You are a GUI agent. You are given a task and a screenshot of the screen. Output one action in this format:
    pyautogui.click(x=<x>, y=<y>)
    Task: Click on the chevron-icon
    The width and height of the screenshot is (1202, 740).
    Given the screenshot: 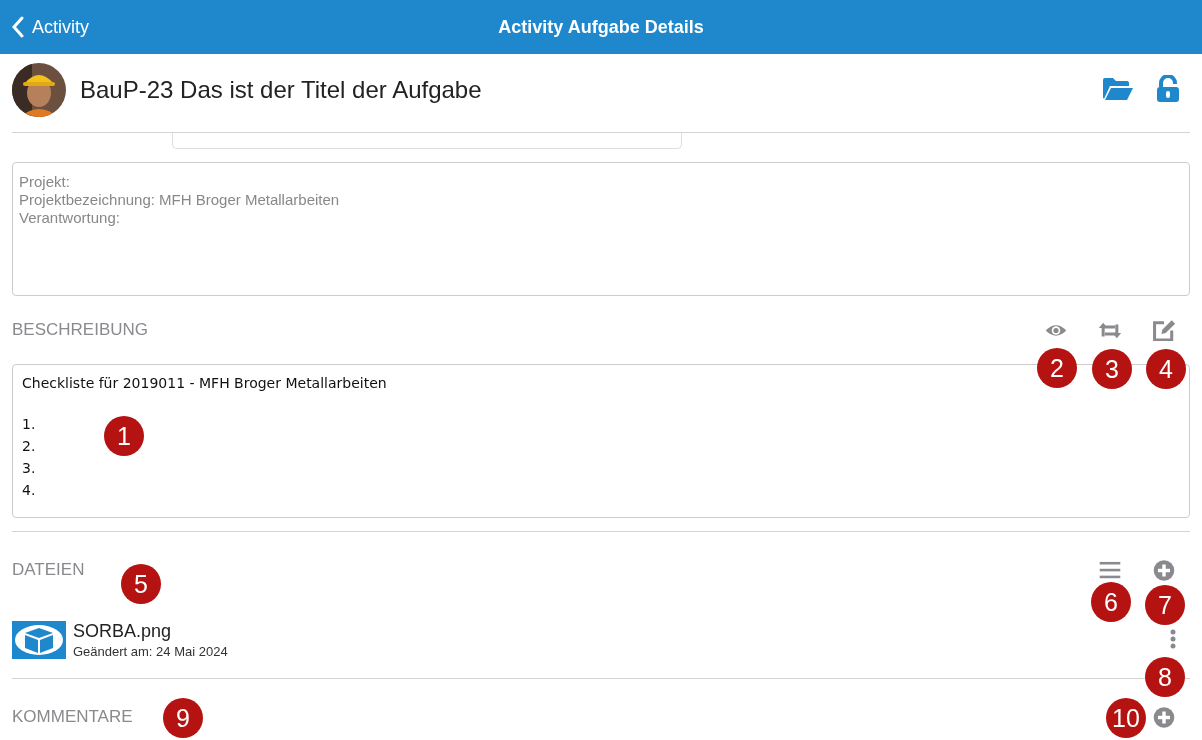 What is the action you would take?
    pyautogui.click(x=18, y=27)
    